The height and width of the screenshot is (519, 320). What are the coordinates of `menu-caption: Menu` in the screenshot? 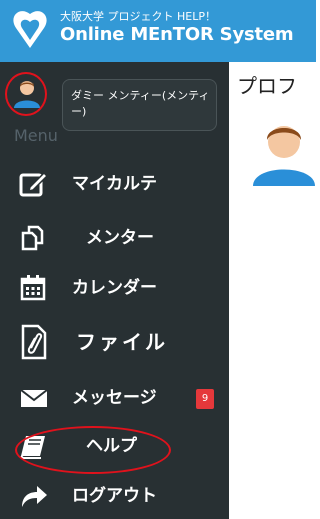 It's located at (36, 135).